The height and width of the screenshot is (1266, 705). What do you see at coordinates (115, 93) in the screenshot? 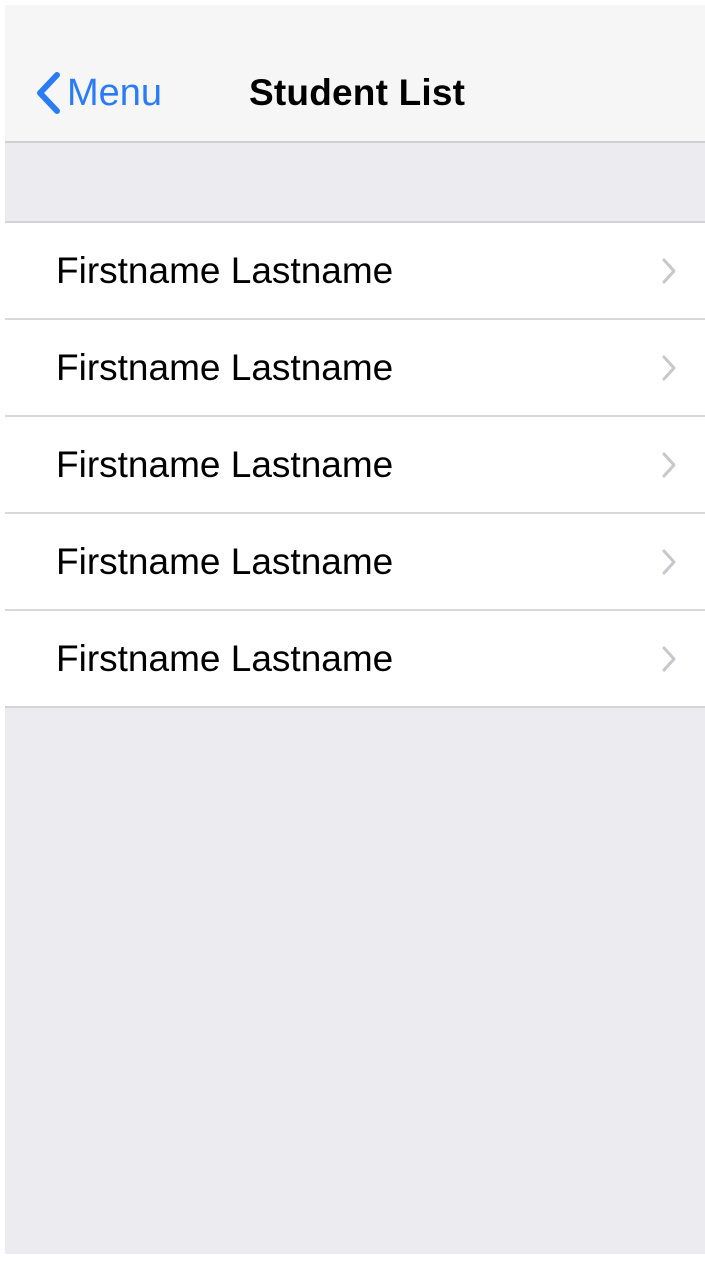
I see `back-button-label: Menu` at bounding box center [115, 93].